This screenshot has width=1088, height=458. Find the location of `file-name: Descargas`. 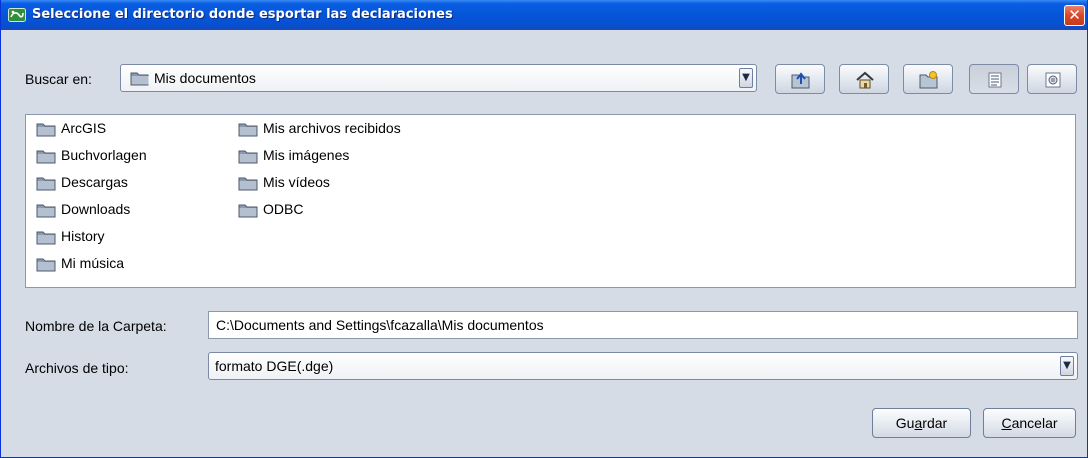

file-name: Descargas is located at coordinates (94, 182).